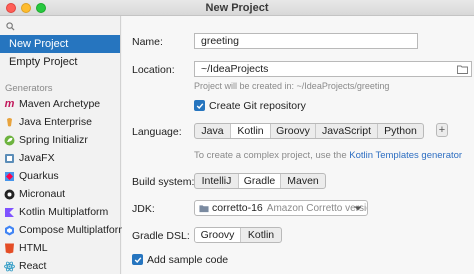 This screenshot has width=474, height=274. I want to click on language-option-python: Python, so click(400, 131).